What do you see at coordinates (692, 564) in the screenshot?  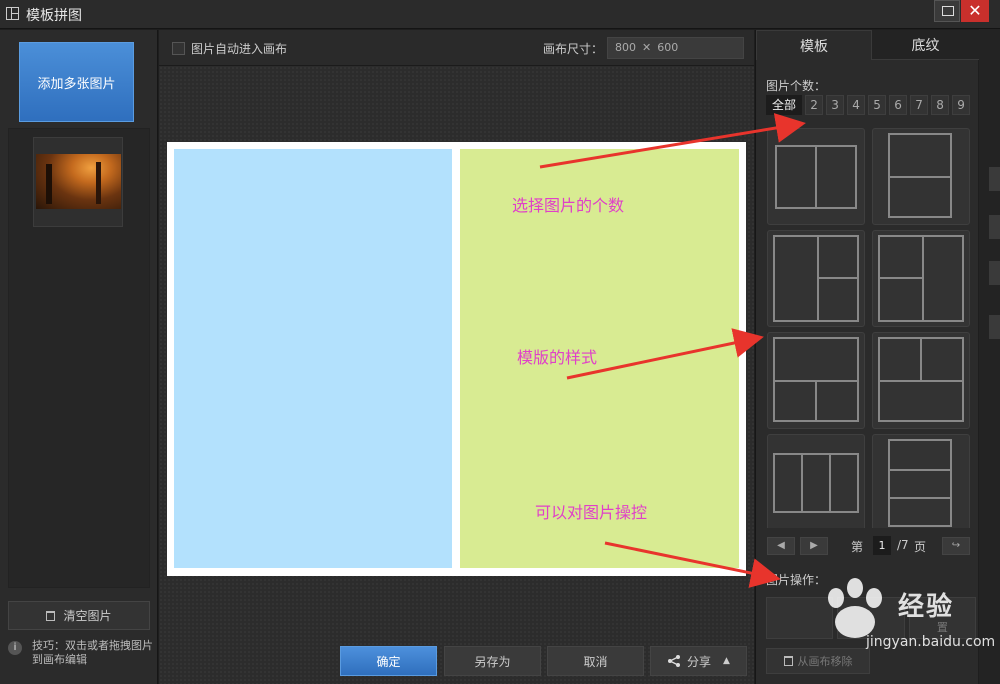 I see `arrow-to-ops` at bounding box center [692, 564].